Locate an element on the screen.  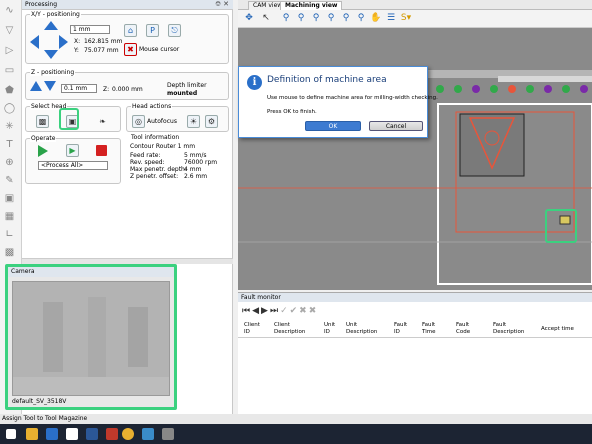
move-icon: ✥ is located at coordinates (249, 18).